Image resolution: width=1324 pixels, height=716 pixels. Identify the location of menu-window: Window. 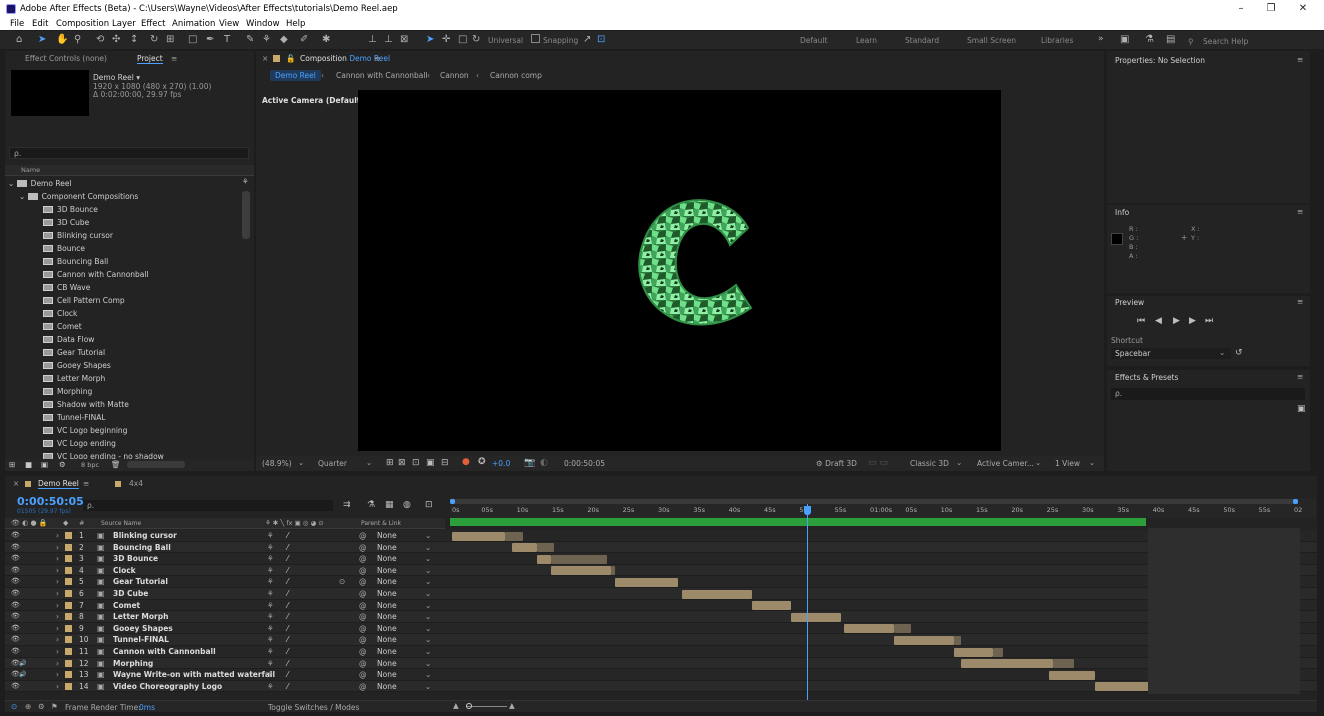
(263, 24).